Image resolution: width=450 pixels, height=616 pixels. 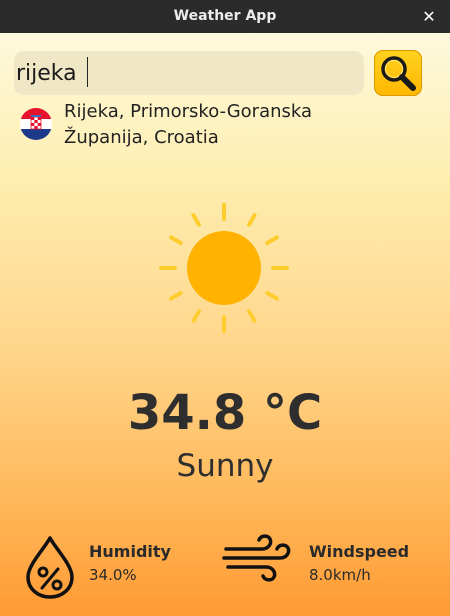 I want to click on location-line-1: Rijeka, Primorsko-Goranska, so click(x=188, y=111).